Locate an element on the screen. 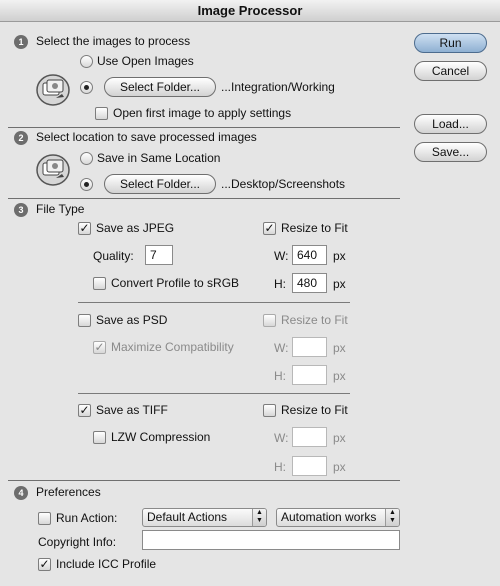  tiff-width-label: W: is located at coordinates (281, 438).